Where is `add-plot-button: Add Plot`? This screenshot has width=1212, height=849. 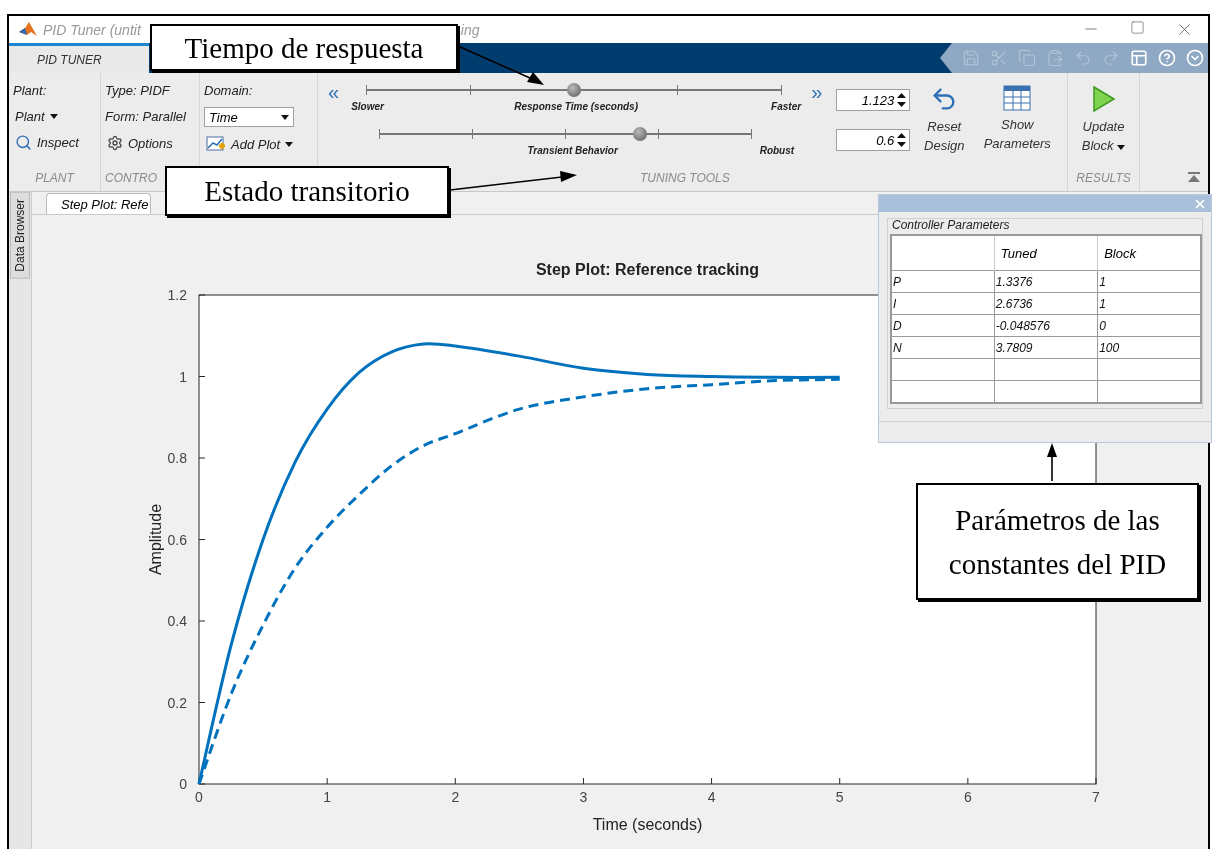
add-plot-button: Add Plot is located at coordinates (250, 144).